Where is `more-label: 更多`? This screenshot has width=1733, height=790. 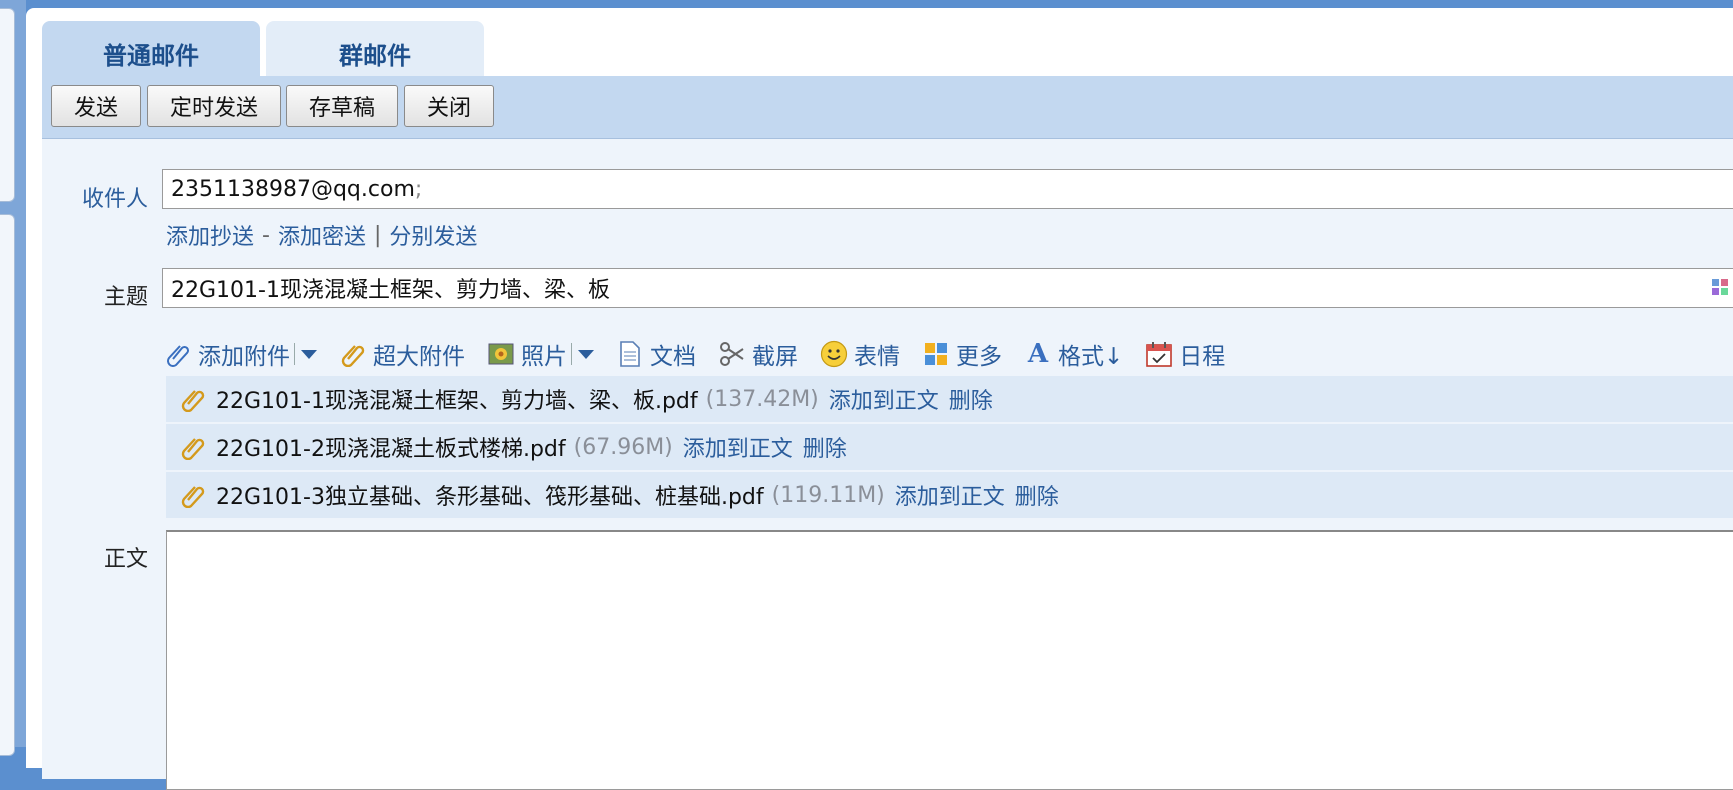
more-label: 更多 is located at coordinates (979, 357).